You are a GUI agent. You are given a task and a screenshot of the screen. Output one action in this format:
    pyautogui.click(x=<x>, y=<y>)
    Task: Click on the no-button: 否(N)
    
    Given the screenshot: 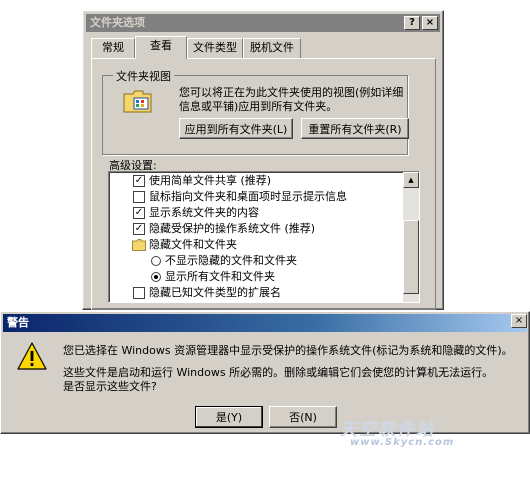 What is the action you would take?
    pyautogui.click(x=303, y=417)
    